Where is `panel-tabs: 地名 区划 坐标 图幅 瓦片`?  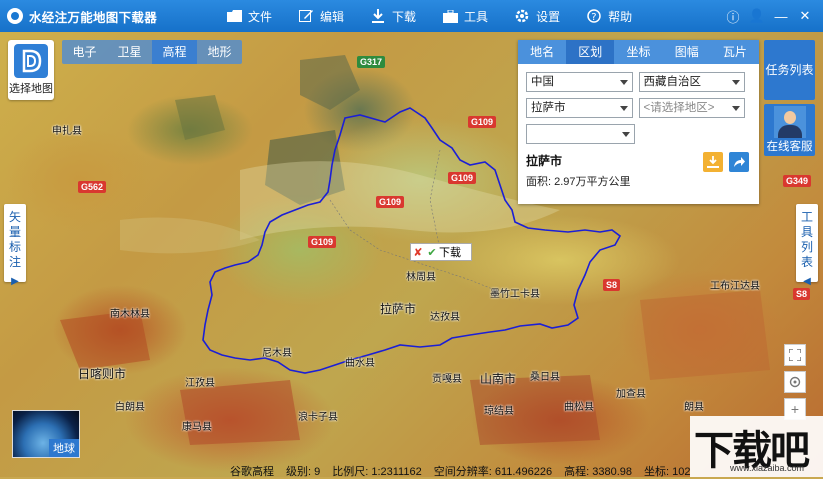
panel-tabs: 地名 区划 坐标 图幅 瓦片 is located at coordinates (638, 52).